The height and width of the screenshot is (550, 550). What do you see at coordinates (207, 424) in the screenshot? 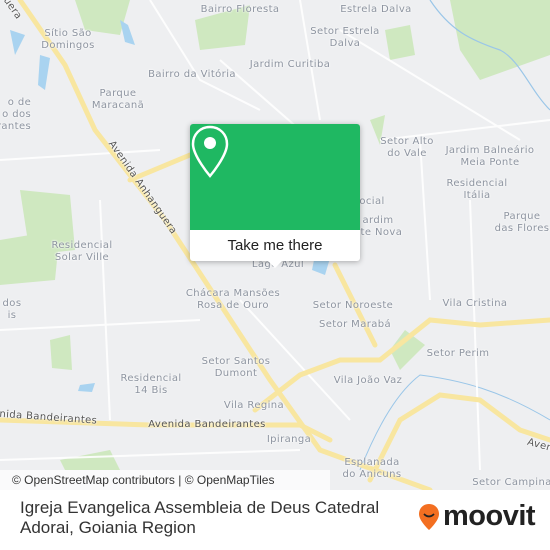
I see `road-label-bandeirantes: Avenida Bandeirantes` at bounding box center [207, 424].